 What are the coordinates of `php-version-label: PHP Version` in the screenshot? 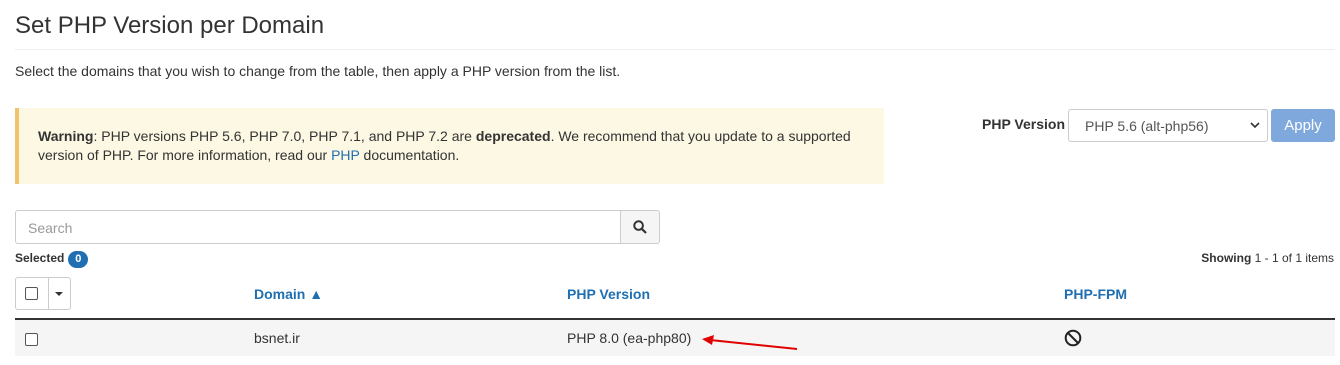 It's located at (1024, 124).